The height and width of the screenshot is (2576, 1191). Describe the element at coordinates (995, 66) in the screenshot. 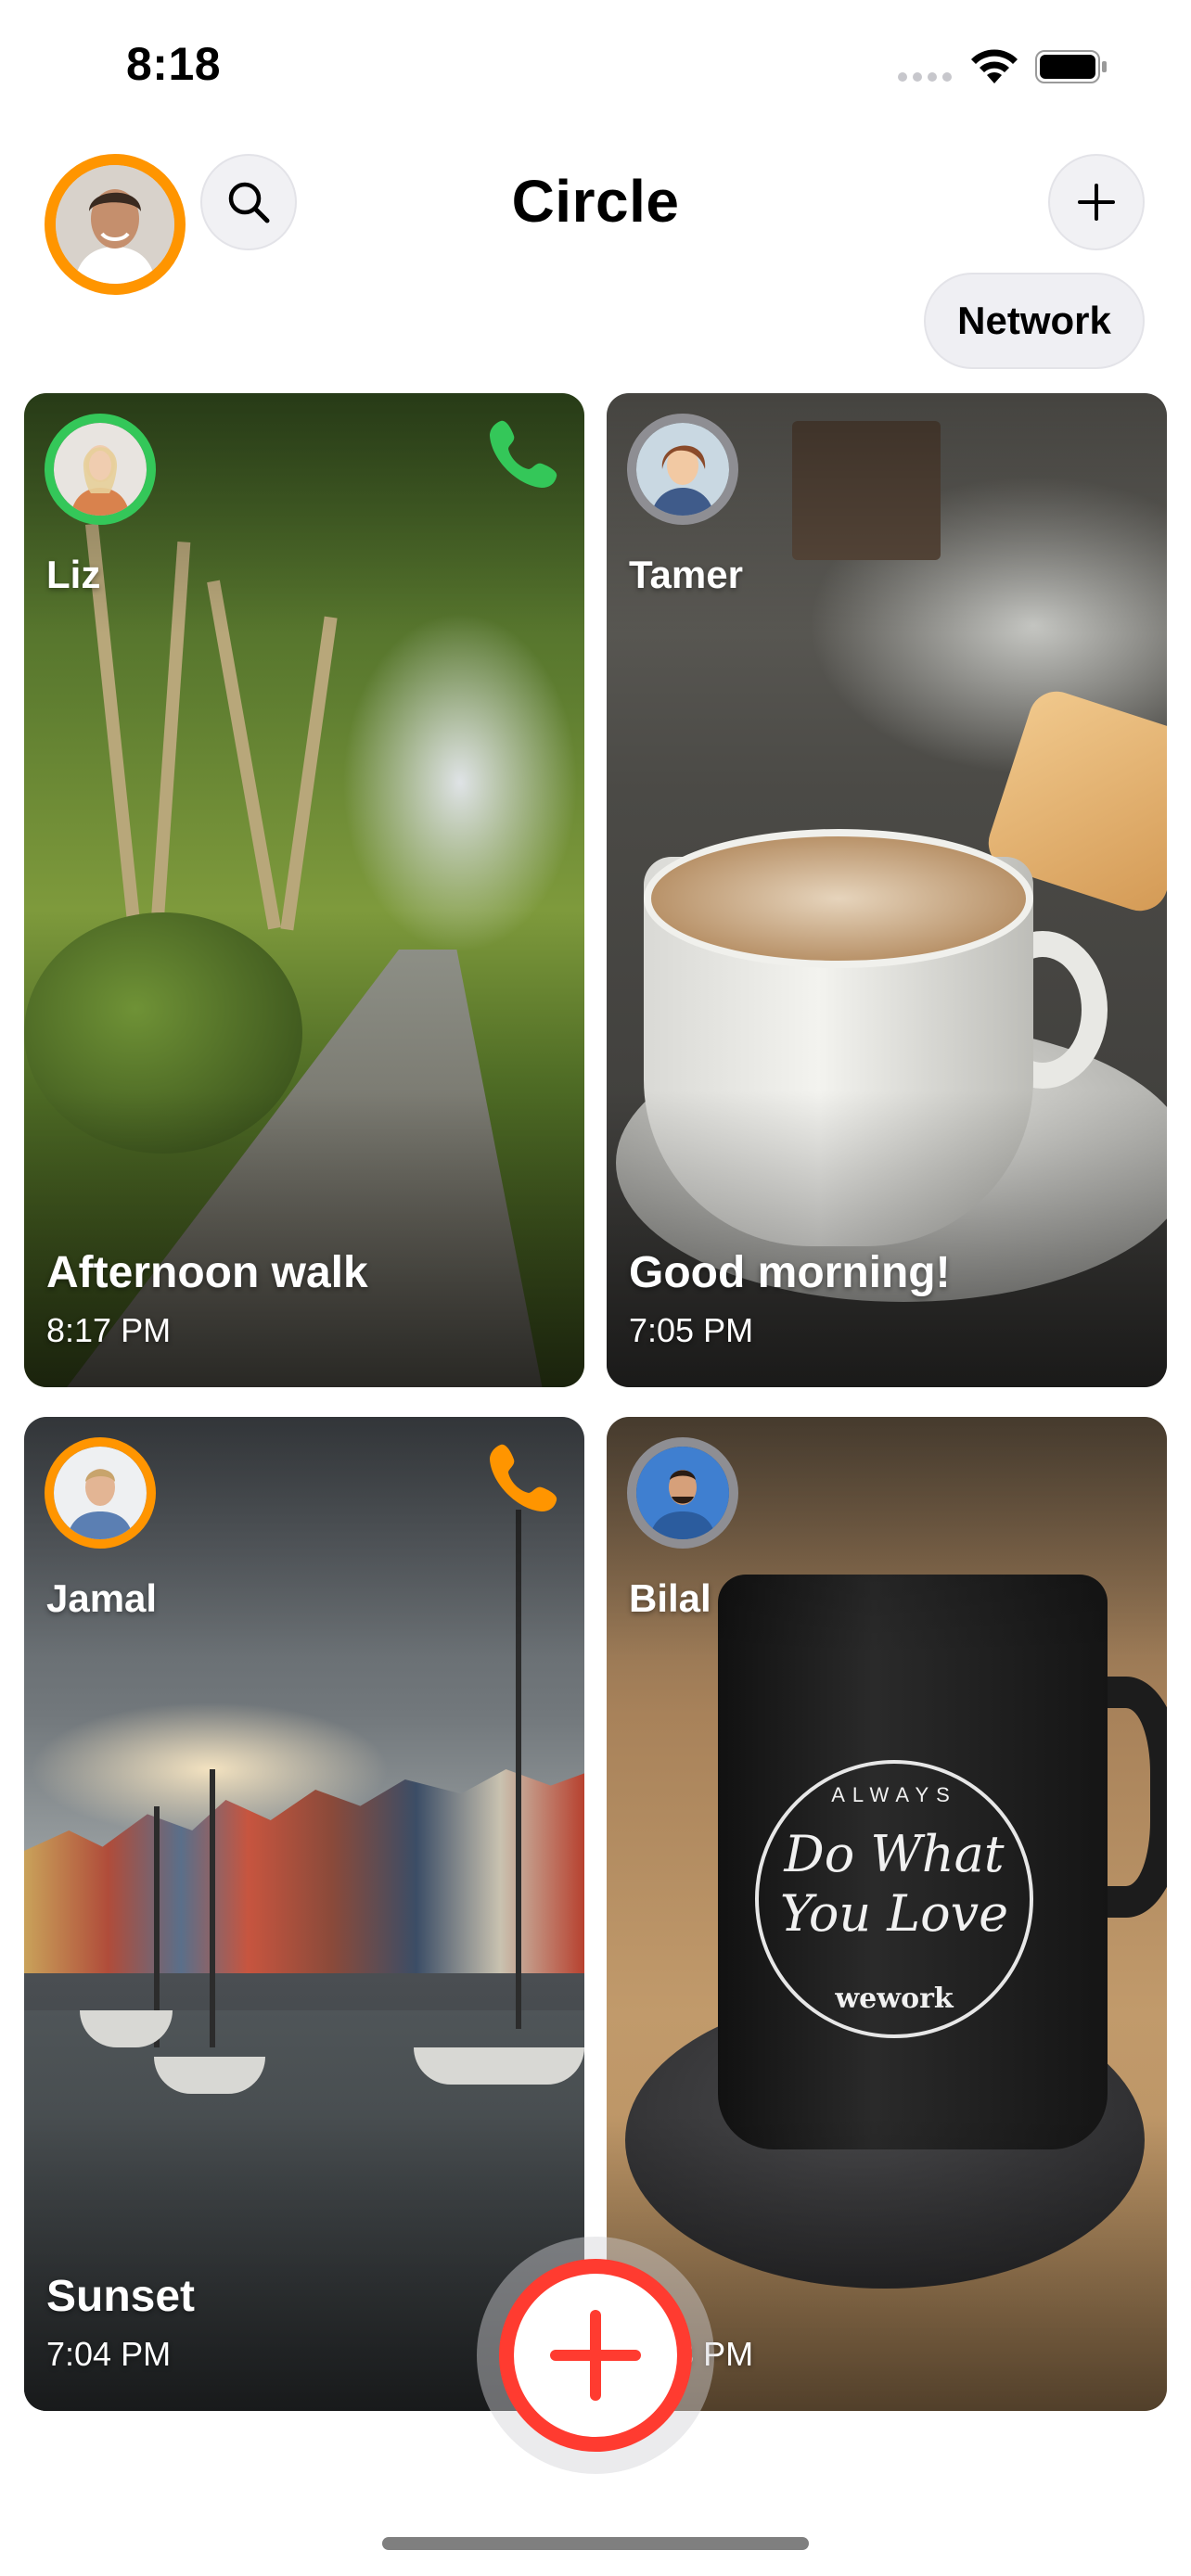

I see `wifi-icon` at that location.